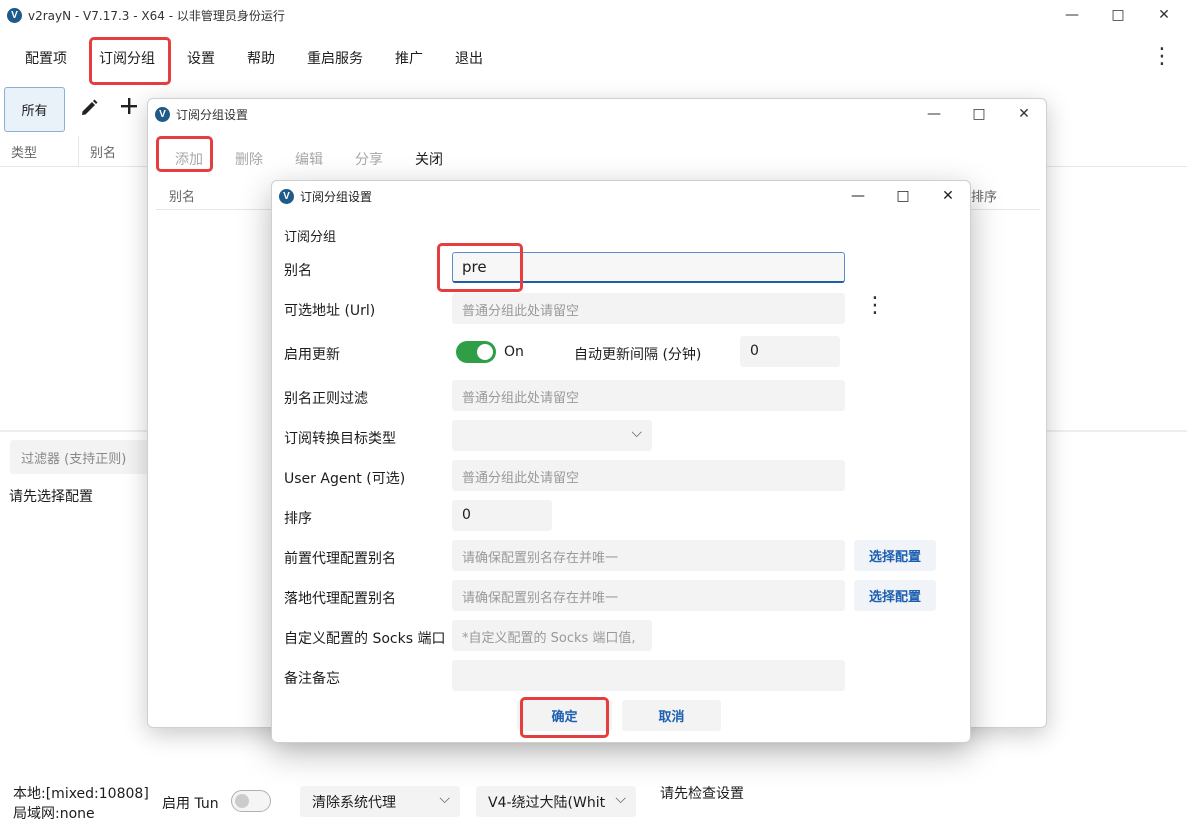  Describe the element at coordinates (312, 355) in the screenshot. I see `enable-update-label: 启用更新` at that location.